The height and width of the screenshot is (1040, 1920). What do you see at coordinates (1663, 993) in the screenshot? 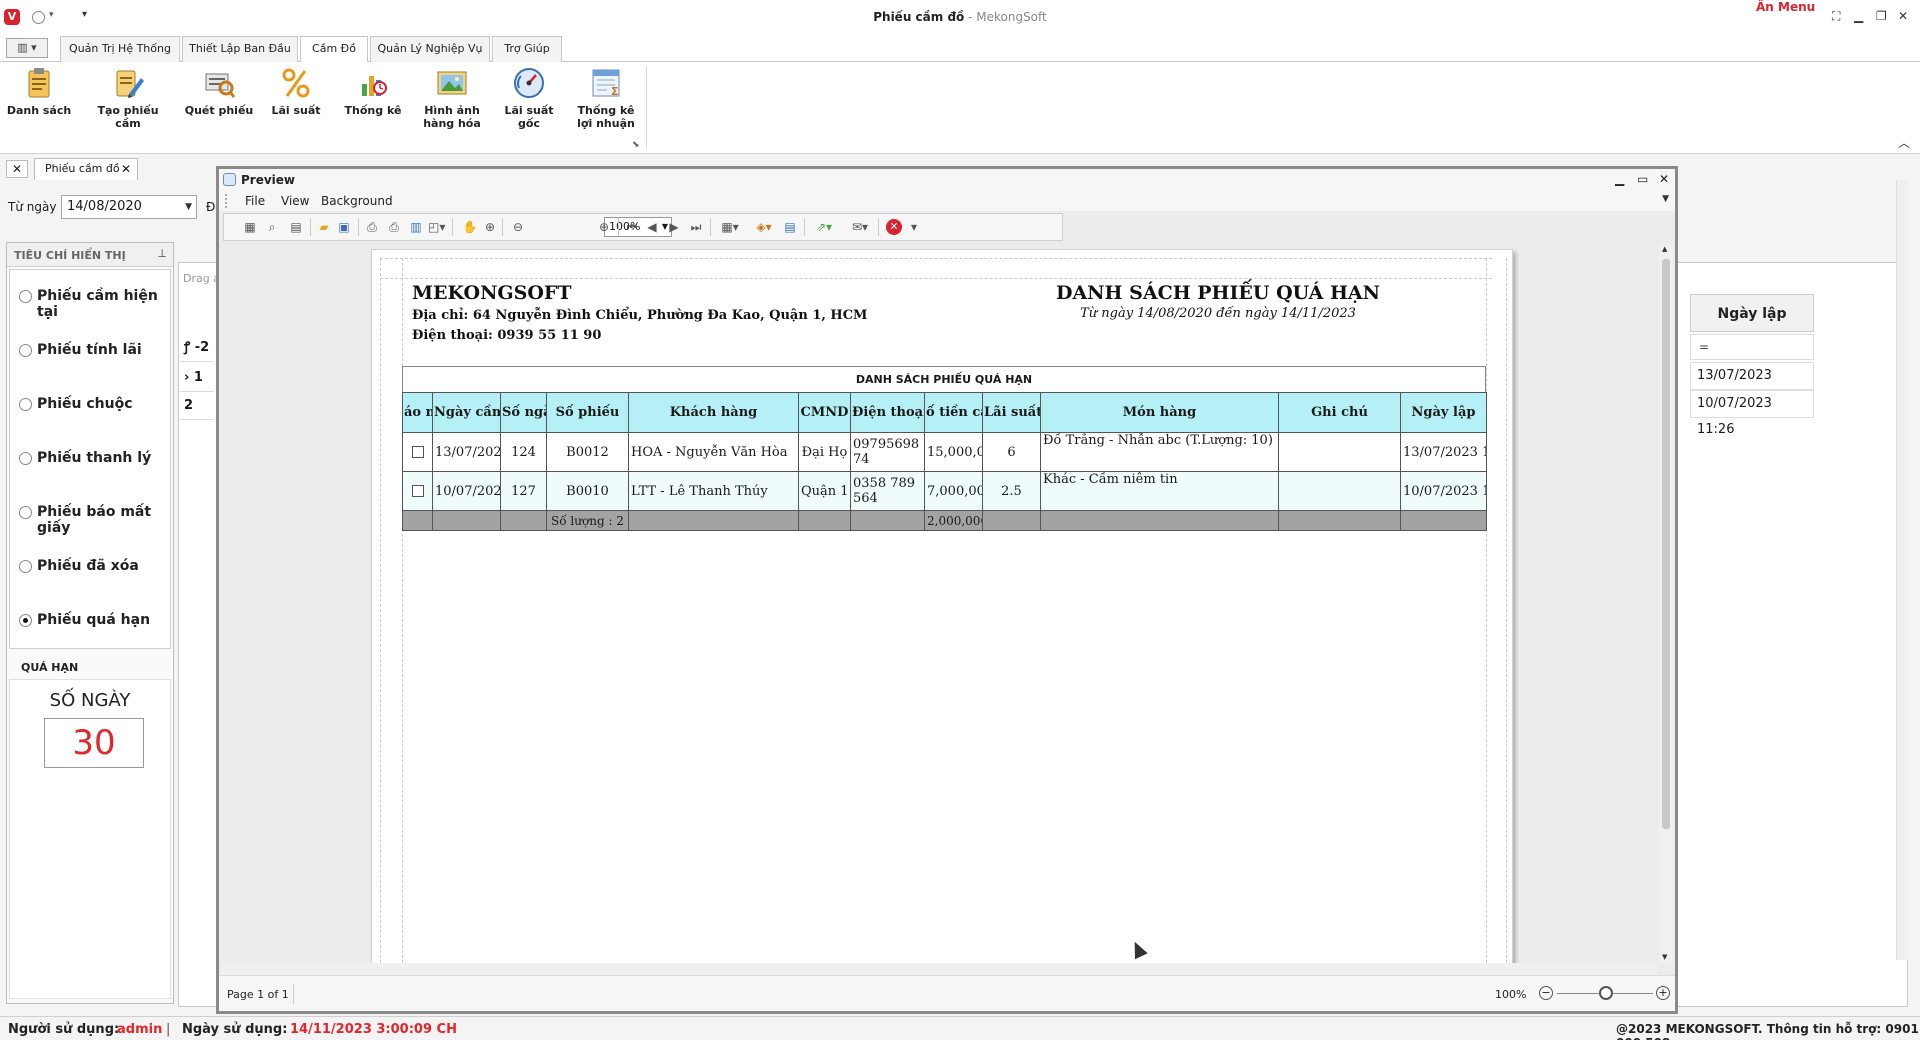
I see `zoom-plus-icon: +` at bounding box center [1663, 993].